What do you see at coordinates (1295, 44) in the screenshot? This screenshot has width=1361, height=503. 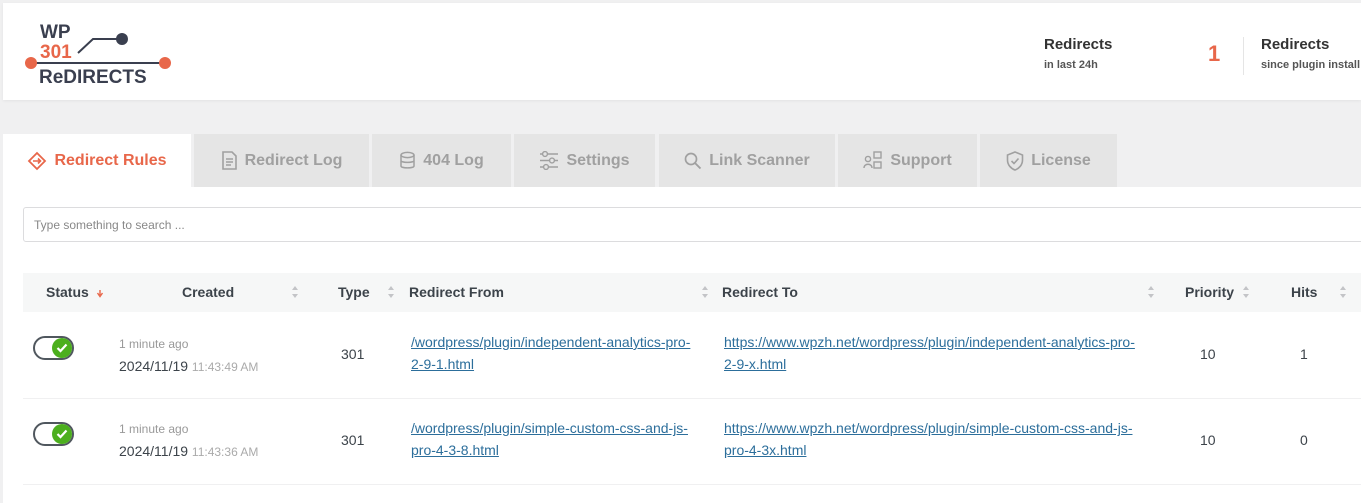 I see `stat-since-install-label: Redirects` at bounding box center [1295, 44].